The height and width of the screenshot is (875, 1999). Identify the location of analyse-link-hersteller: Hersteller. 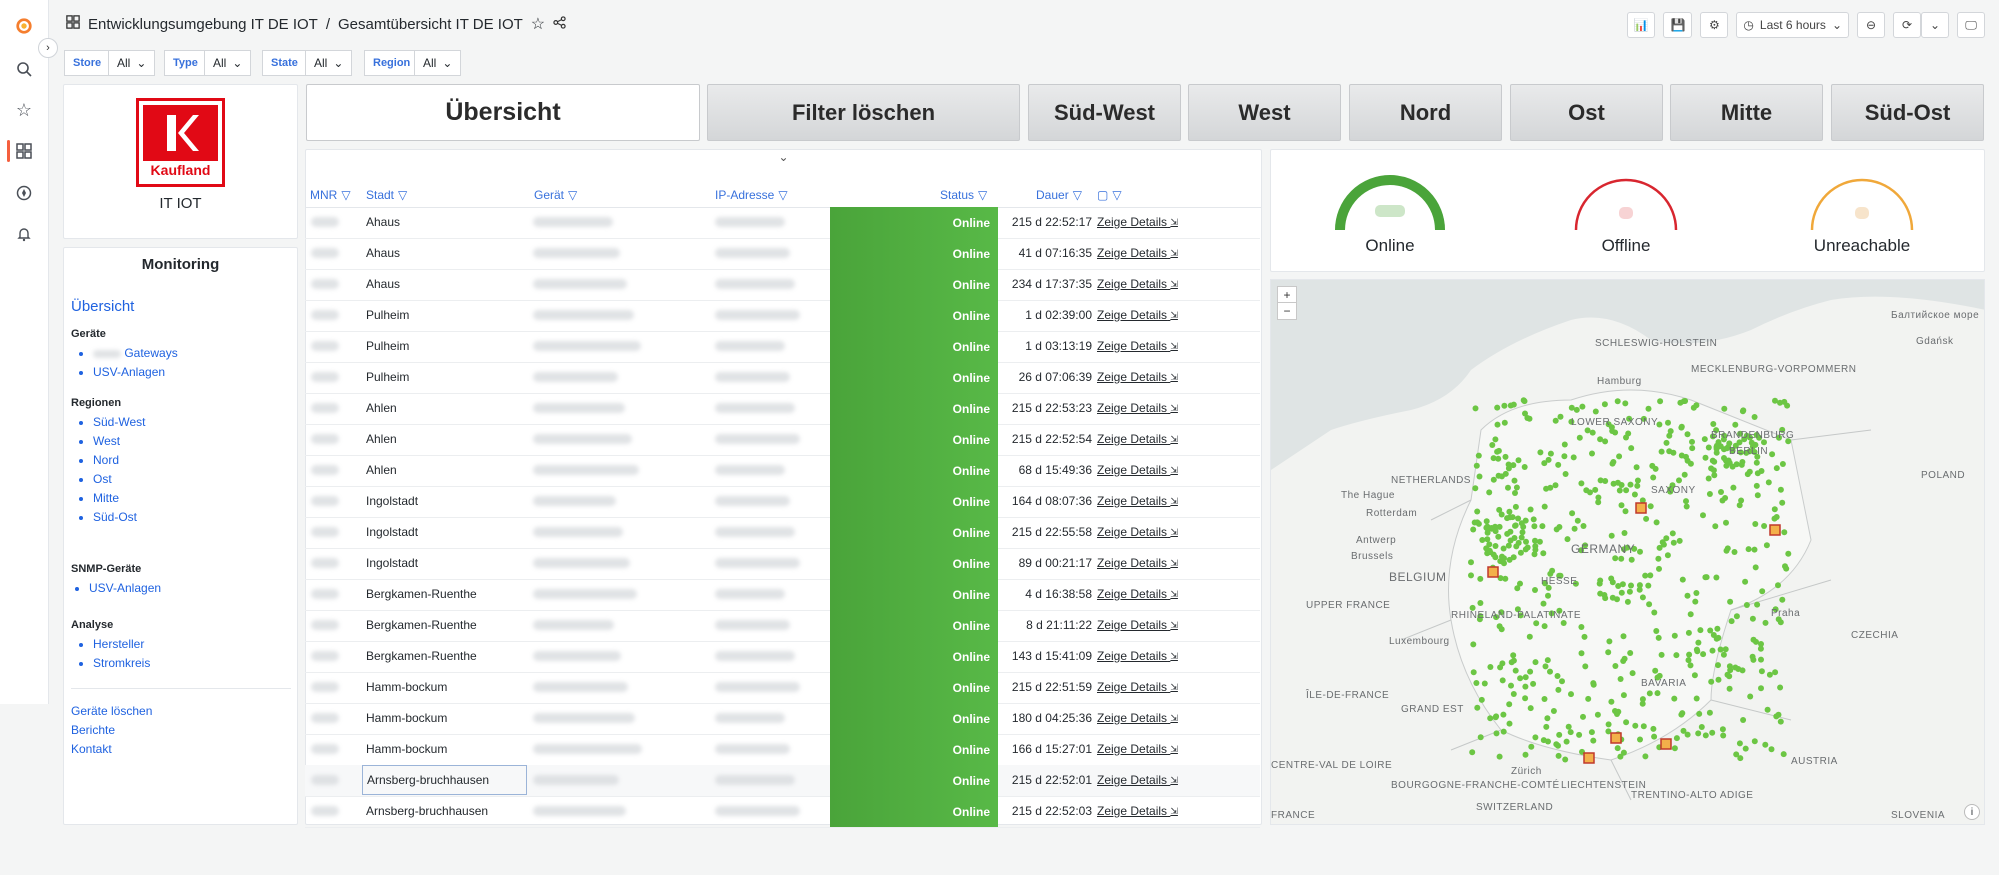
(192, 644).